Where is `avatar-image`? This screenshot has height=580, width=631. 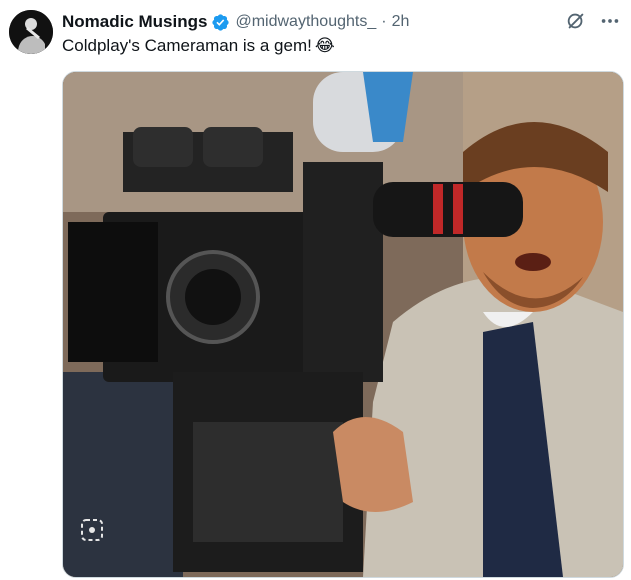
avatar-image is located at coordinates (31, 32).